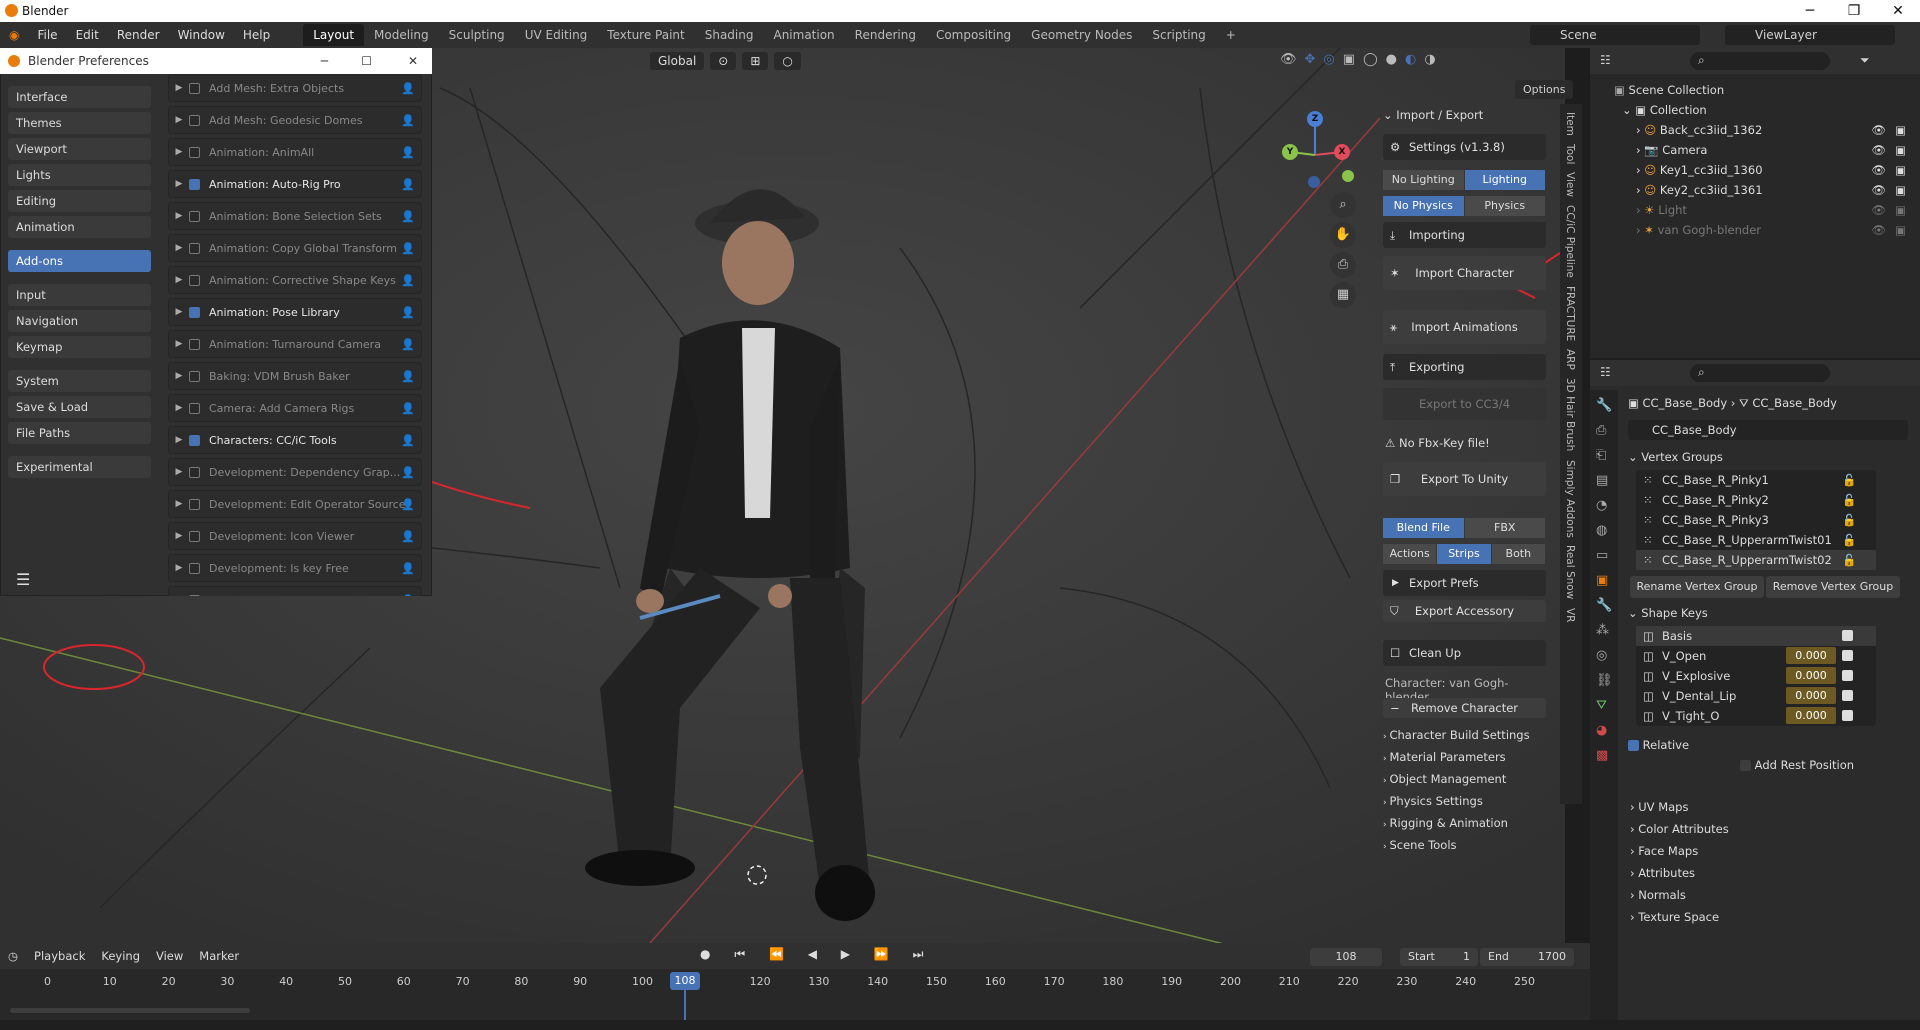  Describe the element at coordinates (1570, 414) in the screenshot. I see `sidebar-tab: 3D Hair Brush` at that location.